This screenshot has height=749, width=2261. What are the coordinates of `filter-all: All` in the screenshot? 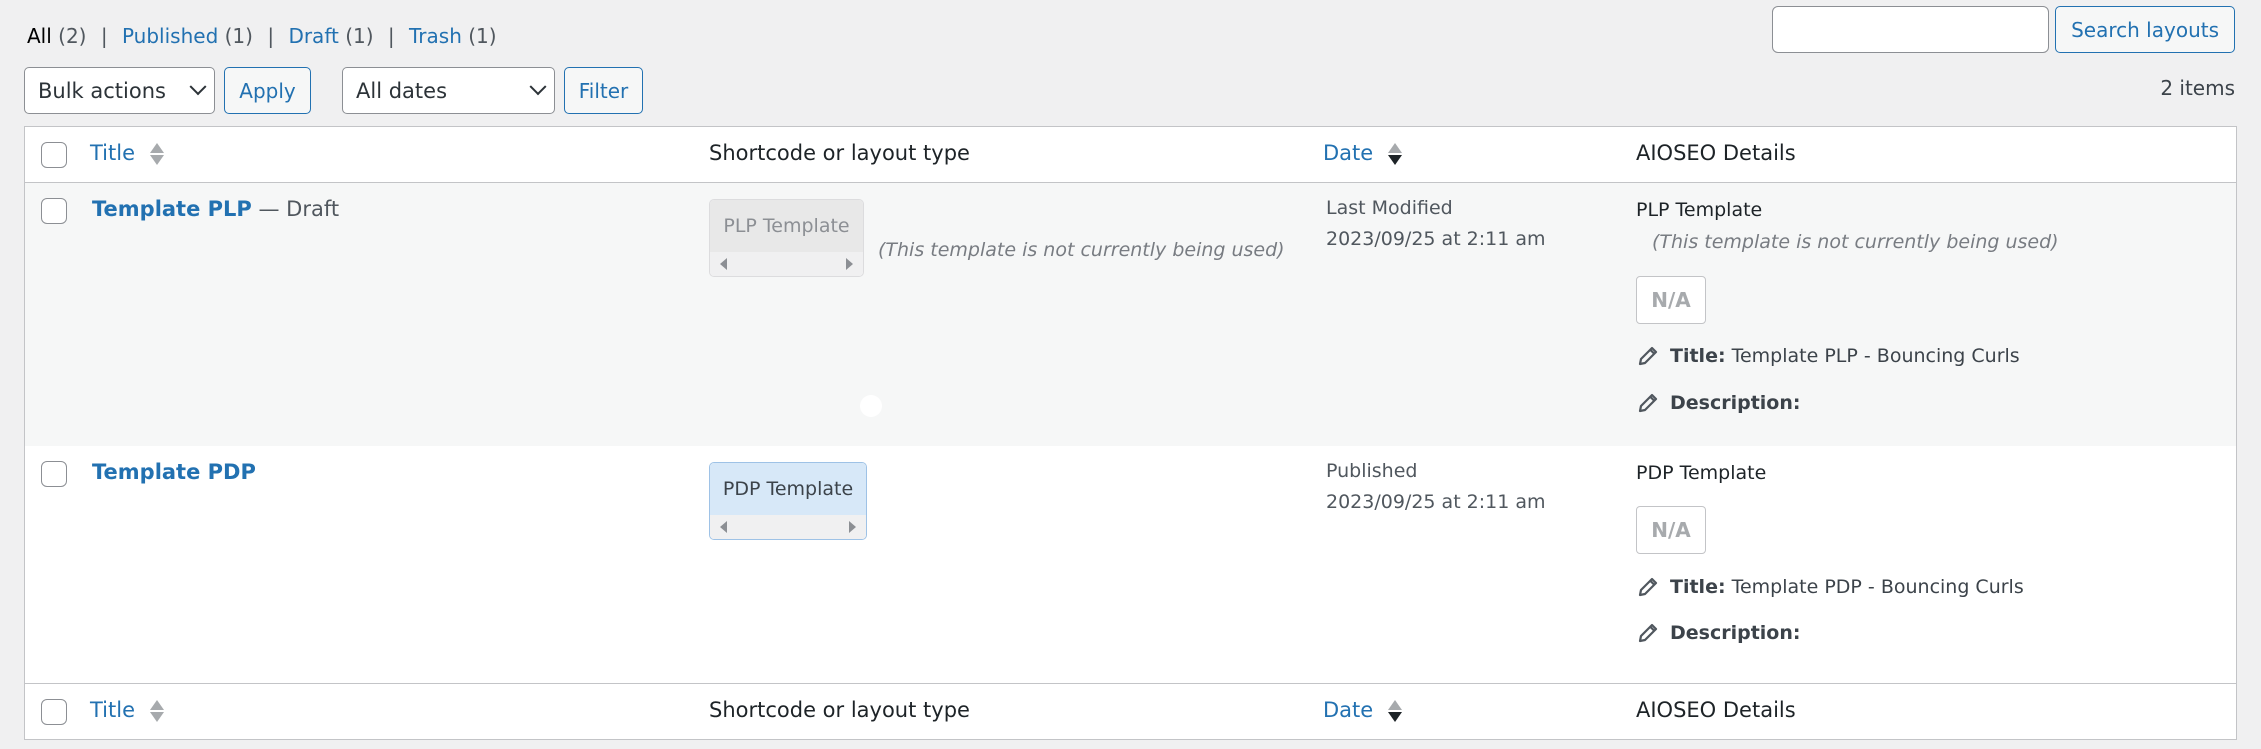 It's located at (39, 36).